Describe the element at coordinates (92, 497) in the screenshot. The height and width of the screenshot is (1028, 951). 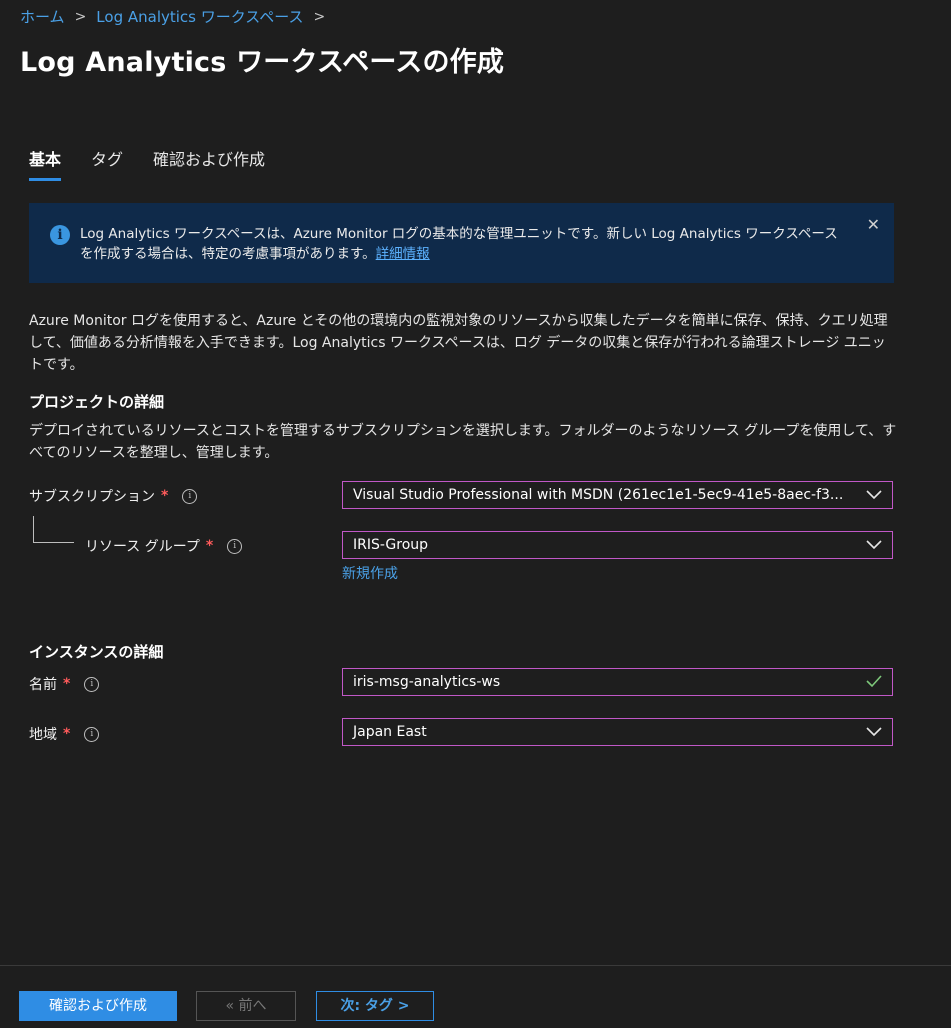
I see `subscription-label-text: サブスクリプション` at that location.